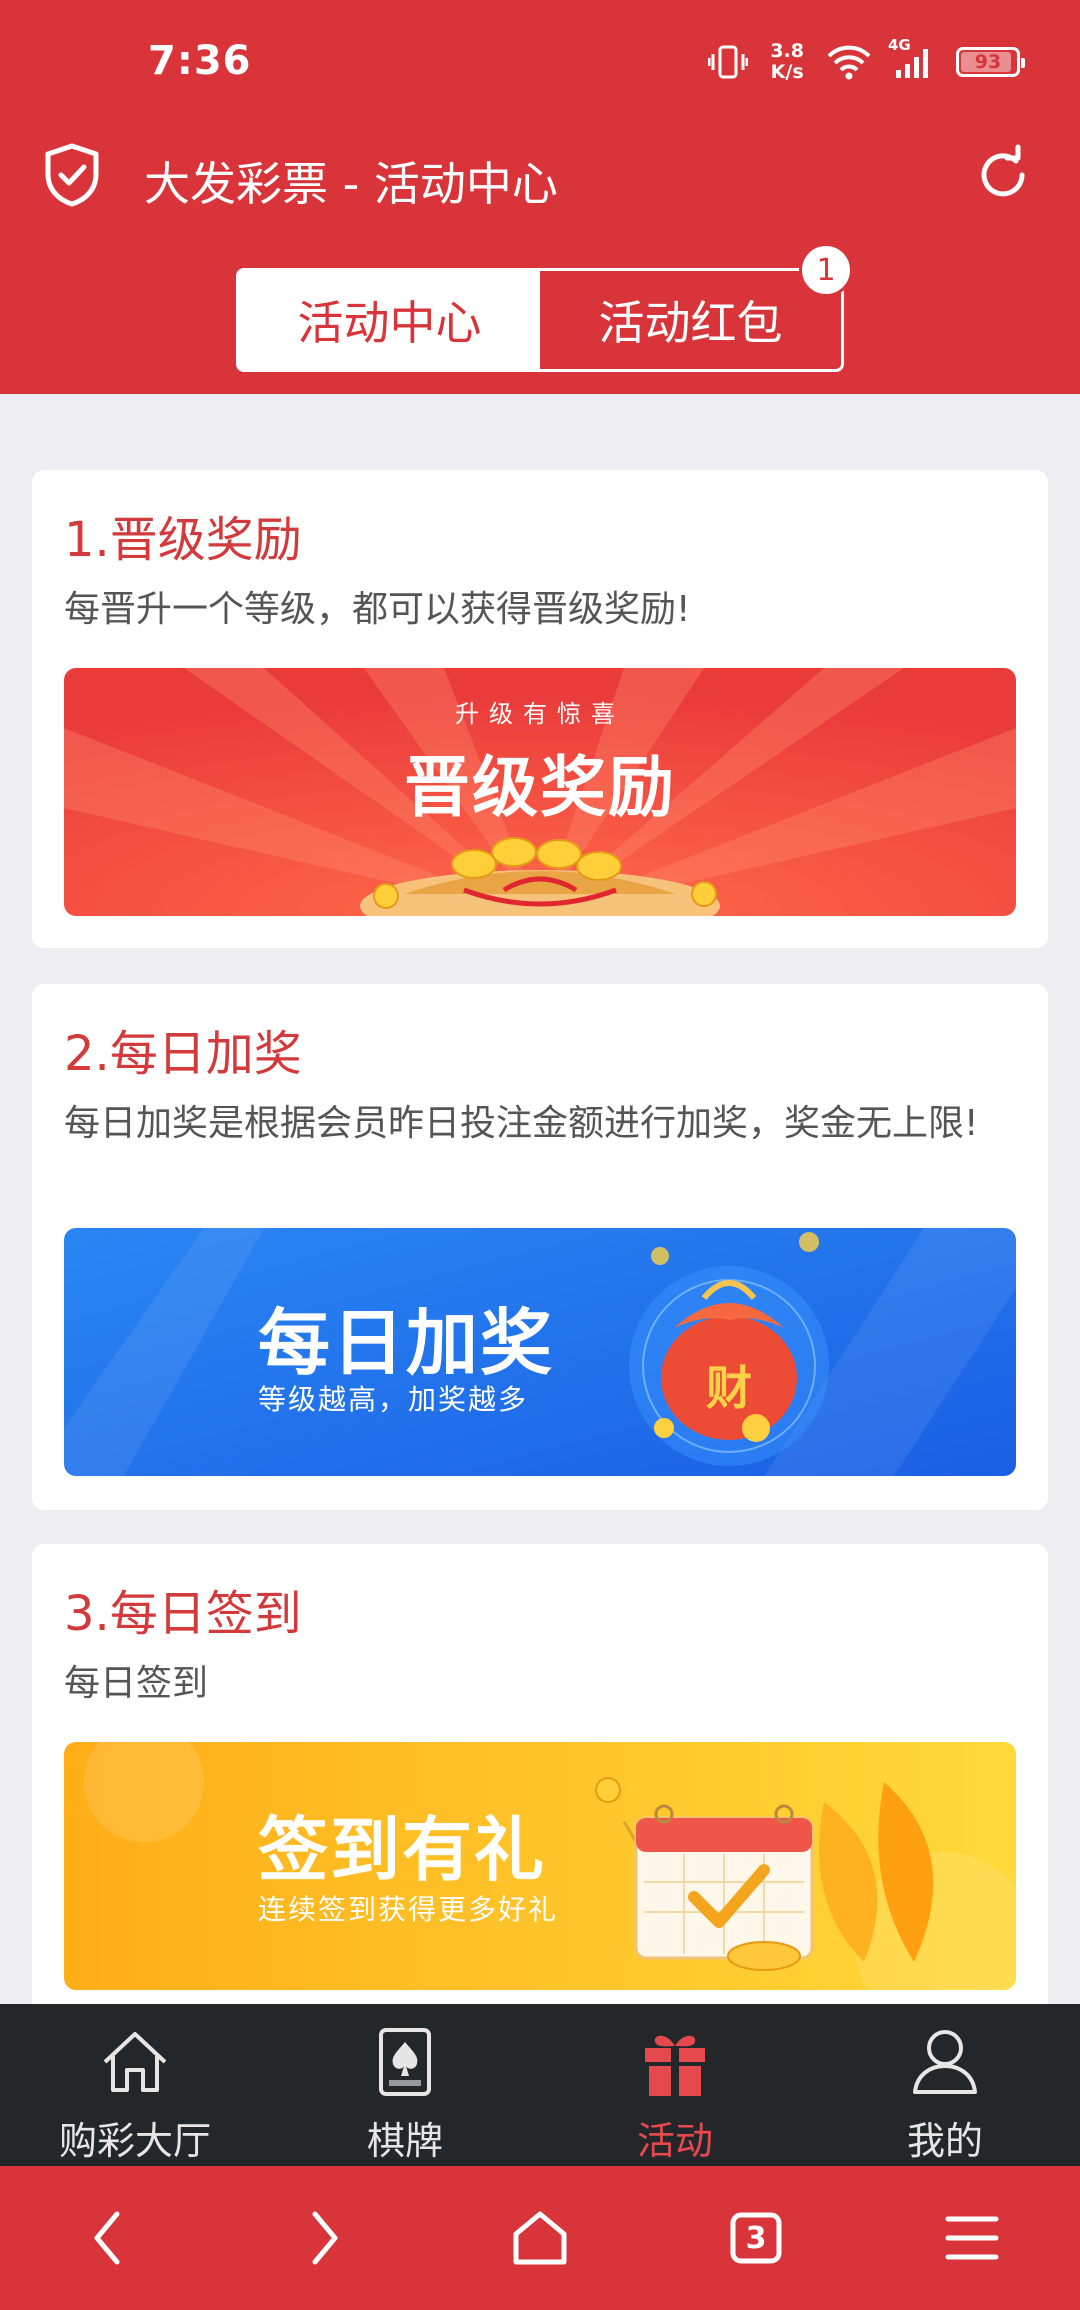 This screenshot has width=1080, height=2310. I want to click on nav-item-mine: 我的, so click(945, 2085).